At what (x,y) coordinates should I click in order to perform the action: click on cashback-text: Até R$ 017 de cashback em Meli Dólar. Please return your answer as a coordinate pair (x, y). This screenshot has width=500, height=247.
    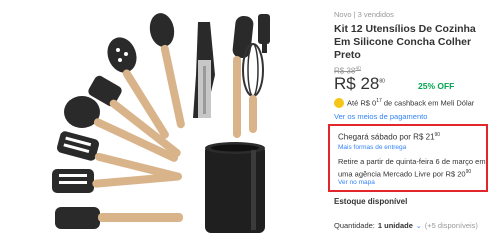
    Looking at the image, I should click on (410, 103).